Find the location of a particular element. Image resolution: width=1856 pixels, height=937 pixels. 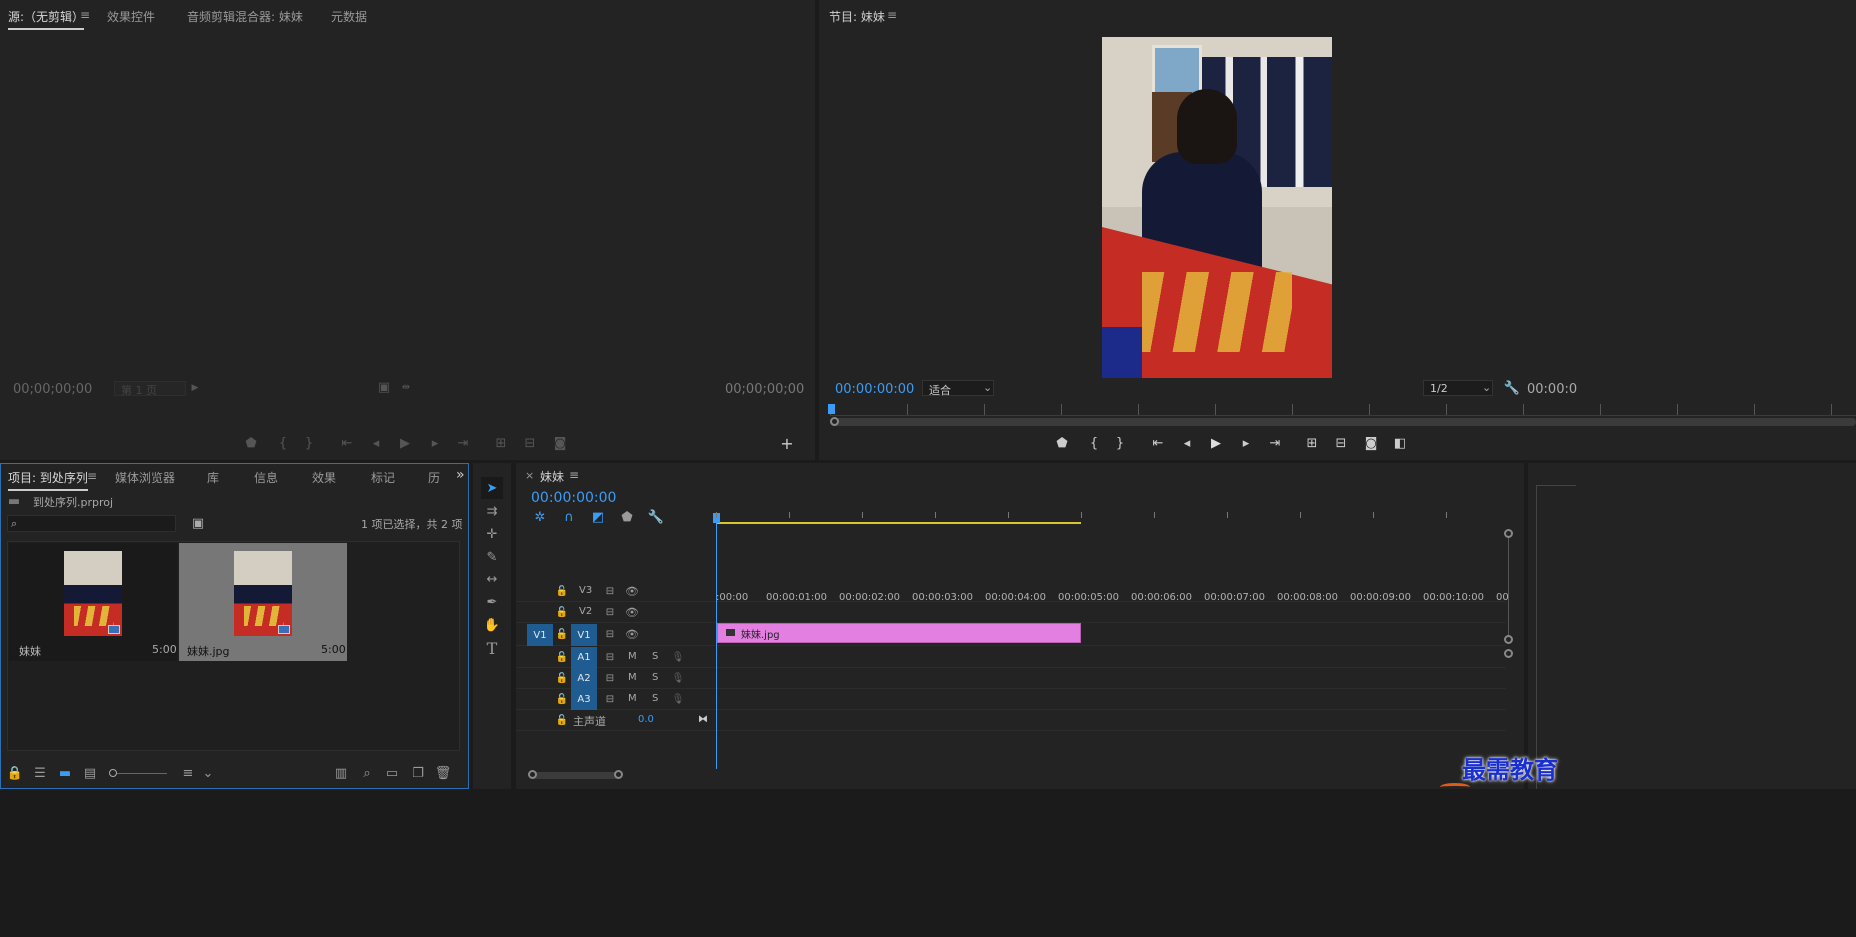

razor-tool-icon: ✎ is located at coordinates (492, 557).